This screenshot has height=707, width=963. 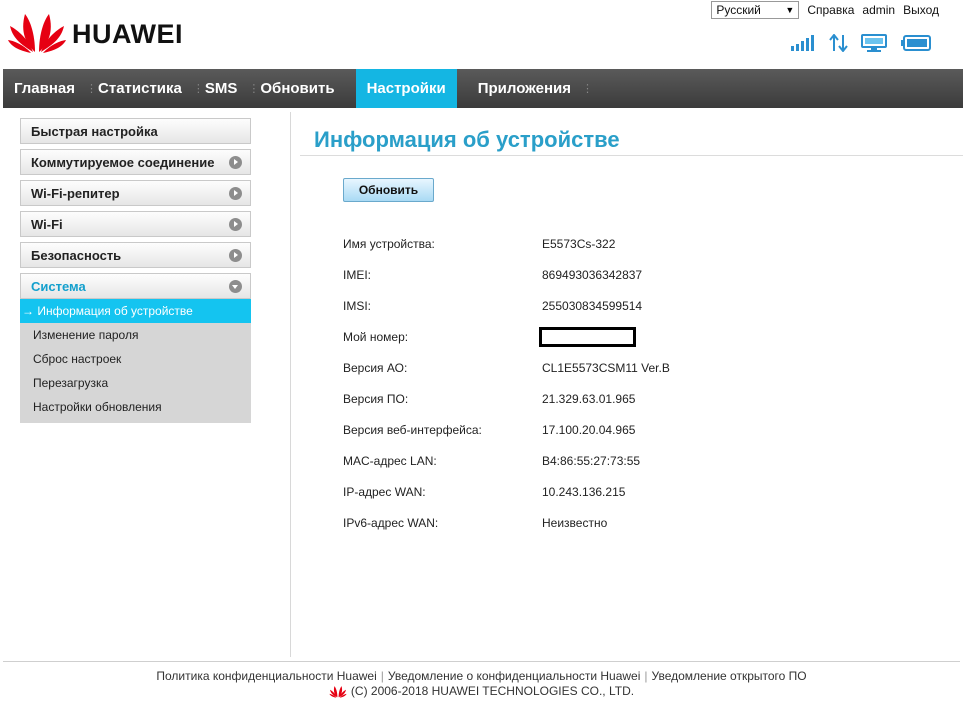 I want to click on language-value: Русский, so click(x=738, y=10).